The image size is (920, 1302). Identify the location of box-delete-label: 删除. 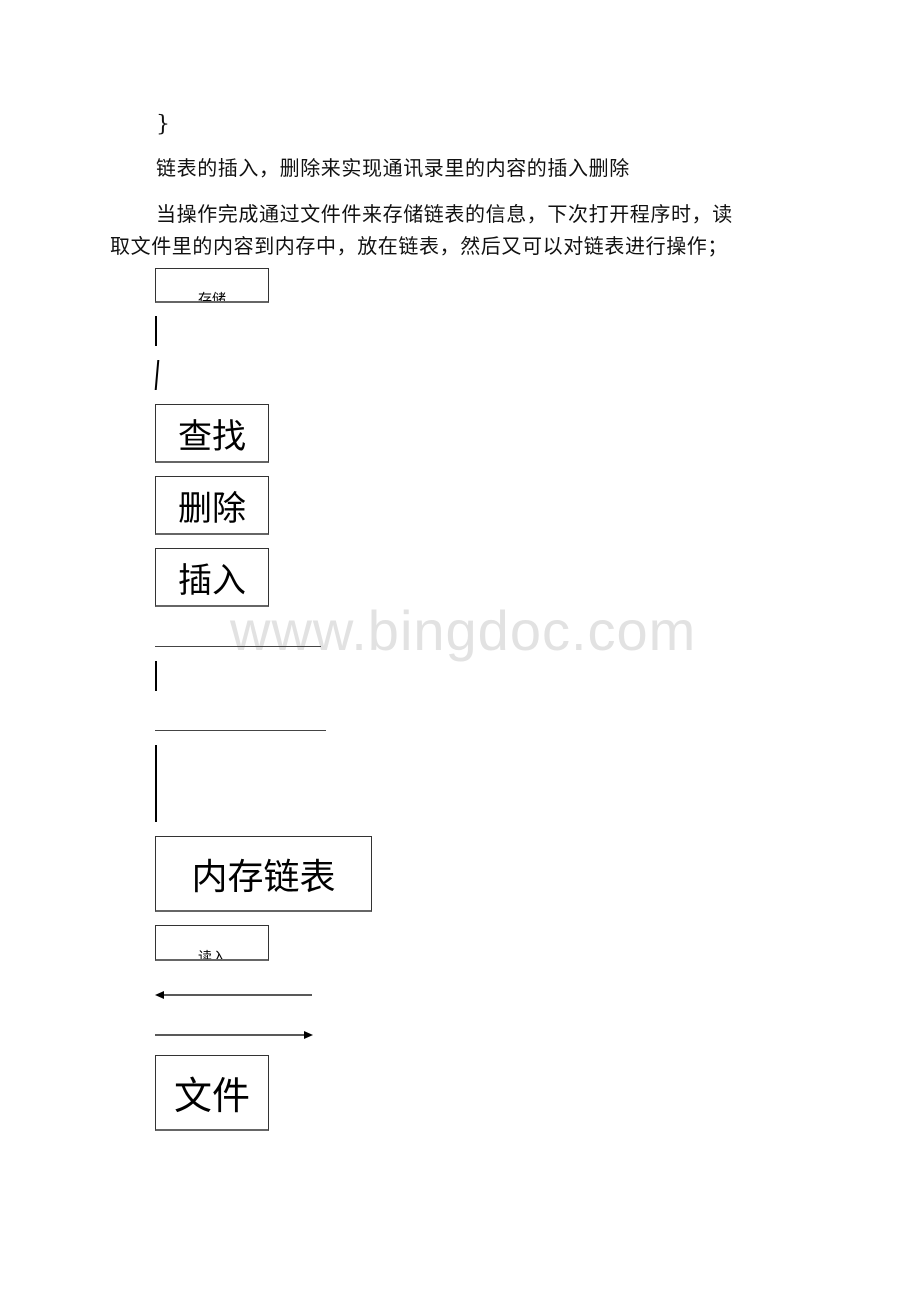
(212, 508).